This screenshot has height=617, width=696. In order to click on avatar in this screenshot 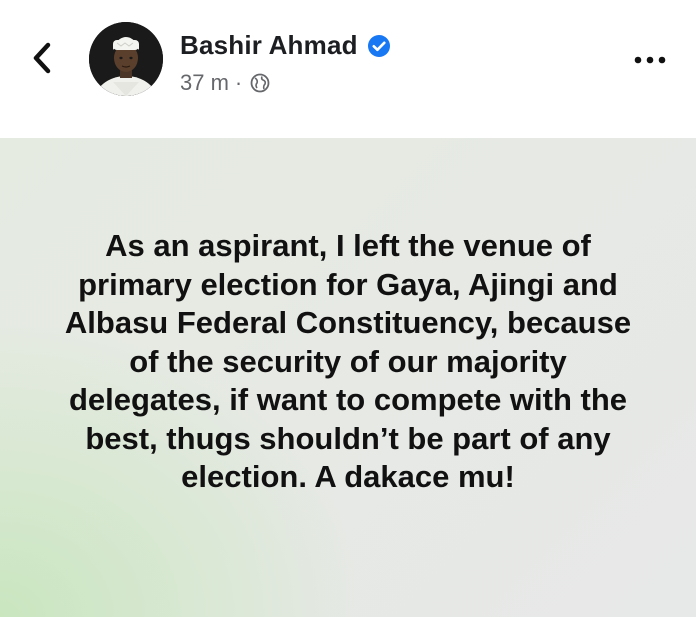, I will do `click(126, 59)`.